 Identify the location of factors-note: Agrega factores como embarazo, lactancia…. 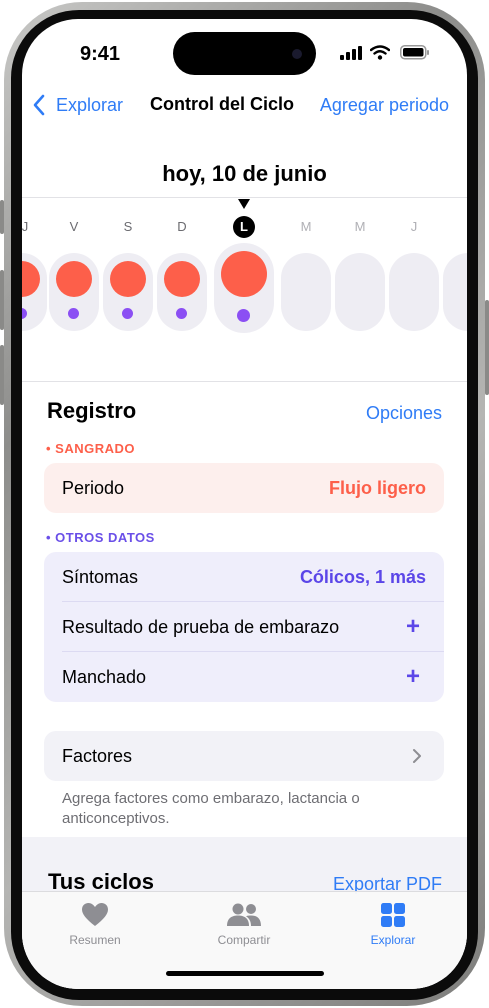
(211, 808).